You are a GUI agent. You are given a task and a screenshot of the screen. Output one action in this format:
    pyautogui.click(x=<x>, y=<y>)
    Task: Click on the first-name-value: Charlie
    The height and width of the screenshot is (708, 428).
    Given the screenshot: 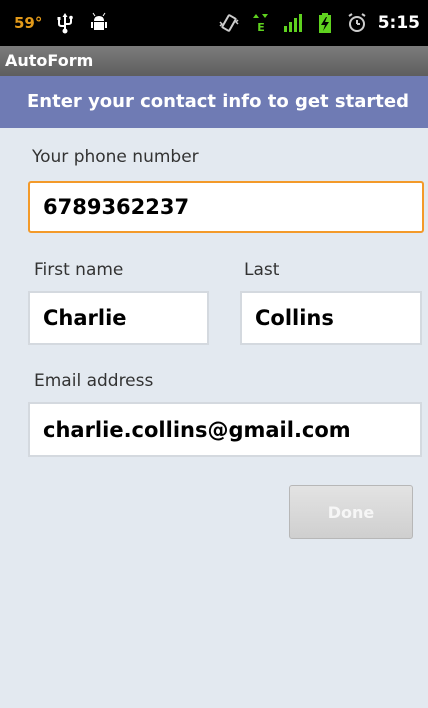 What is the action you would take?
    pyautogui.click(x=85, y=318)
    